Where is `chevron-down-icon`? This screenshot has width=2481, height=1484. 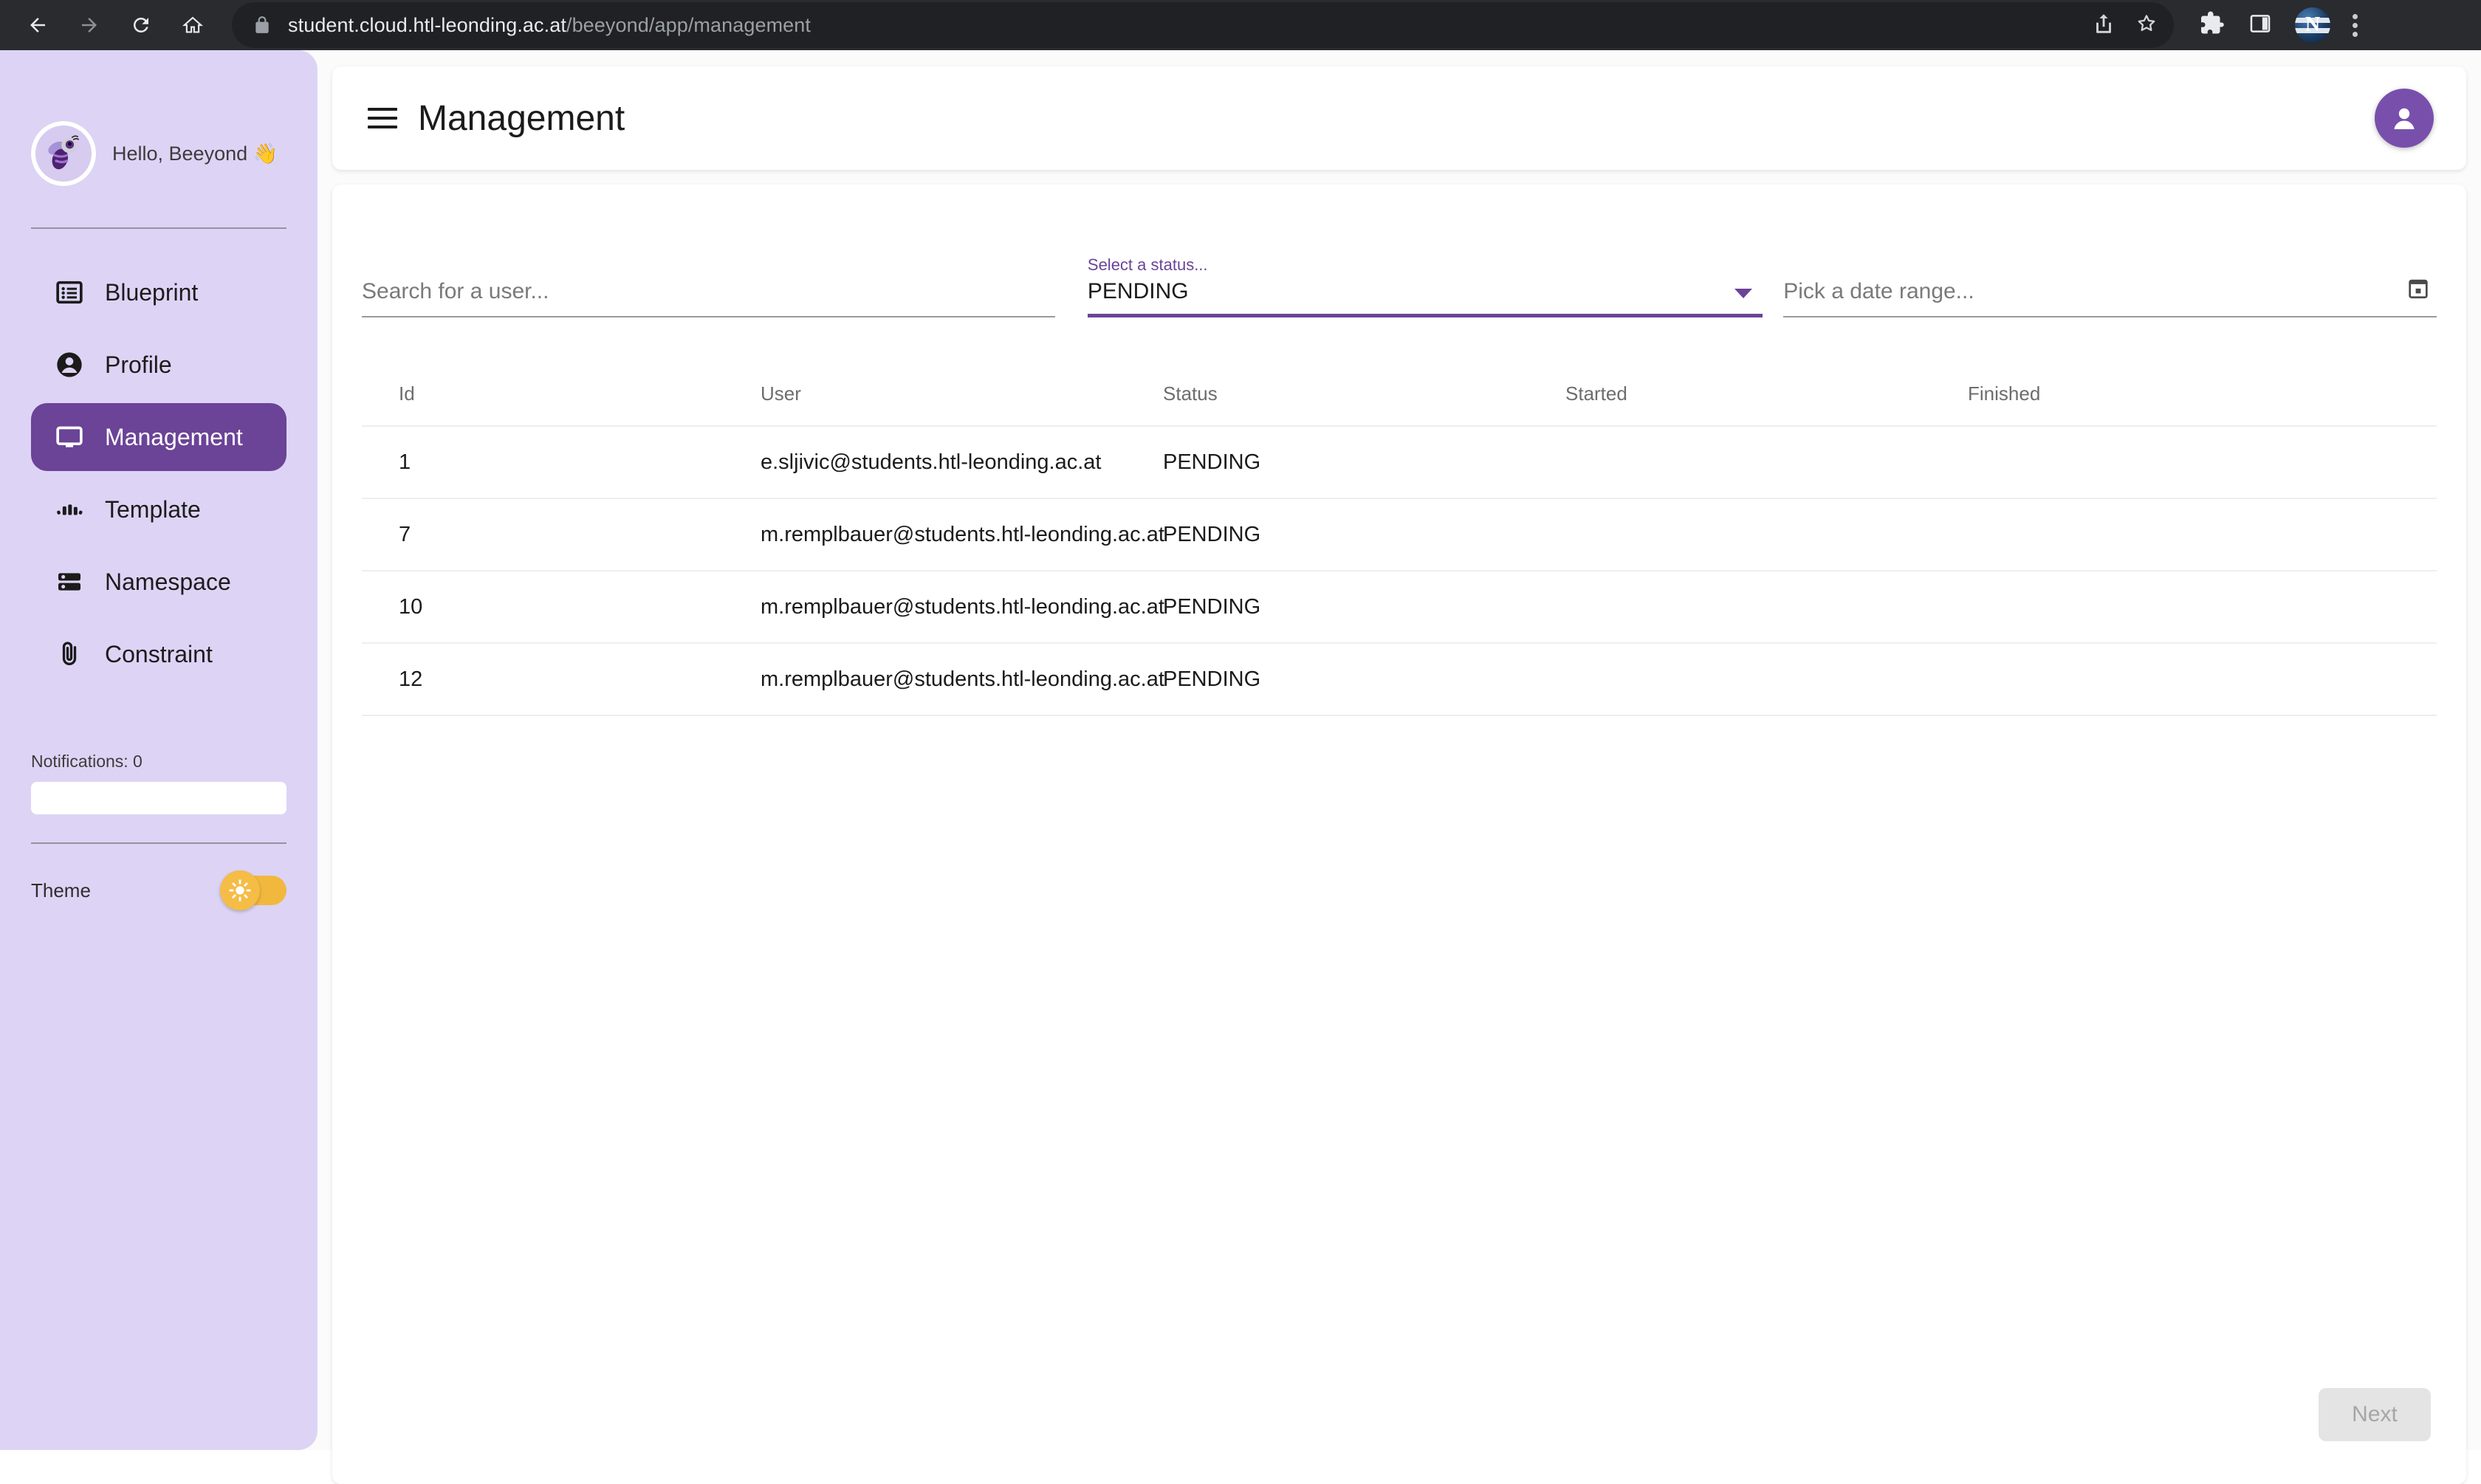
chevron-down-icon is located at coordinates (1743, 293).